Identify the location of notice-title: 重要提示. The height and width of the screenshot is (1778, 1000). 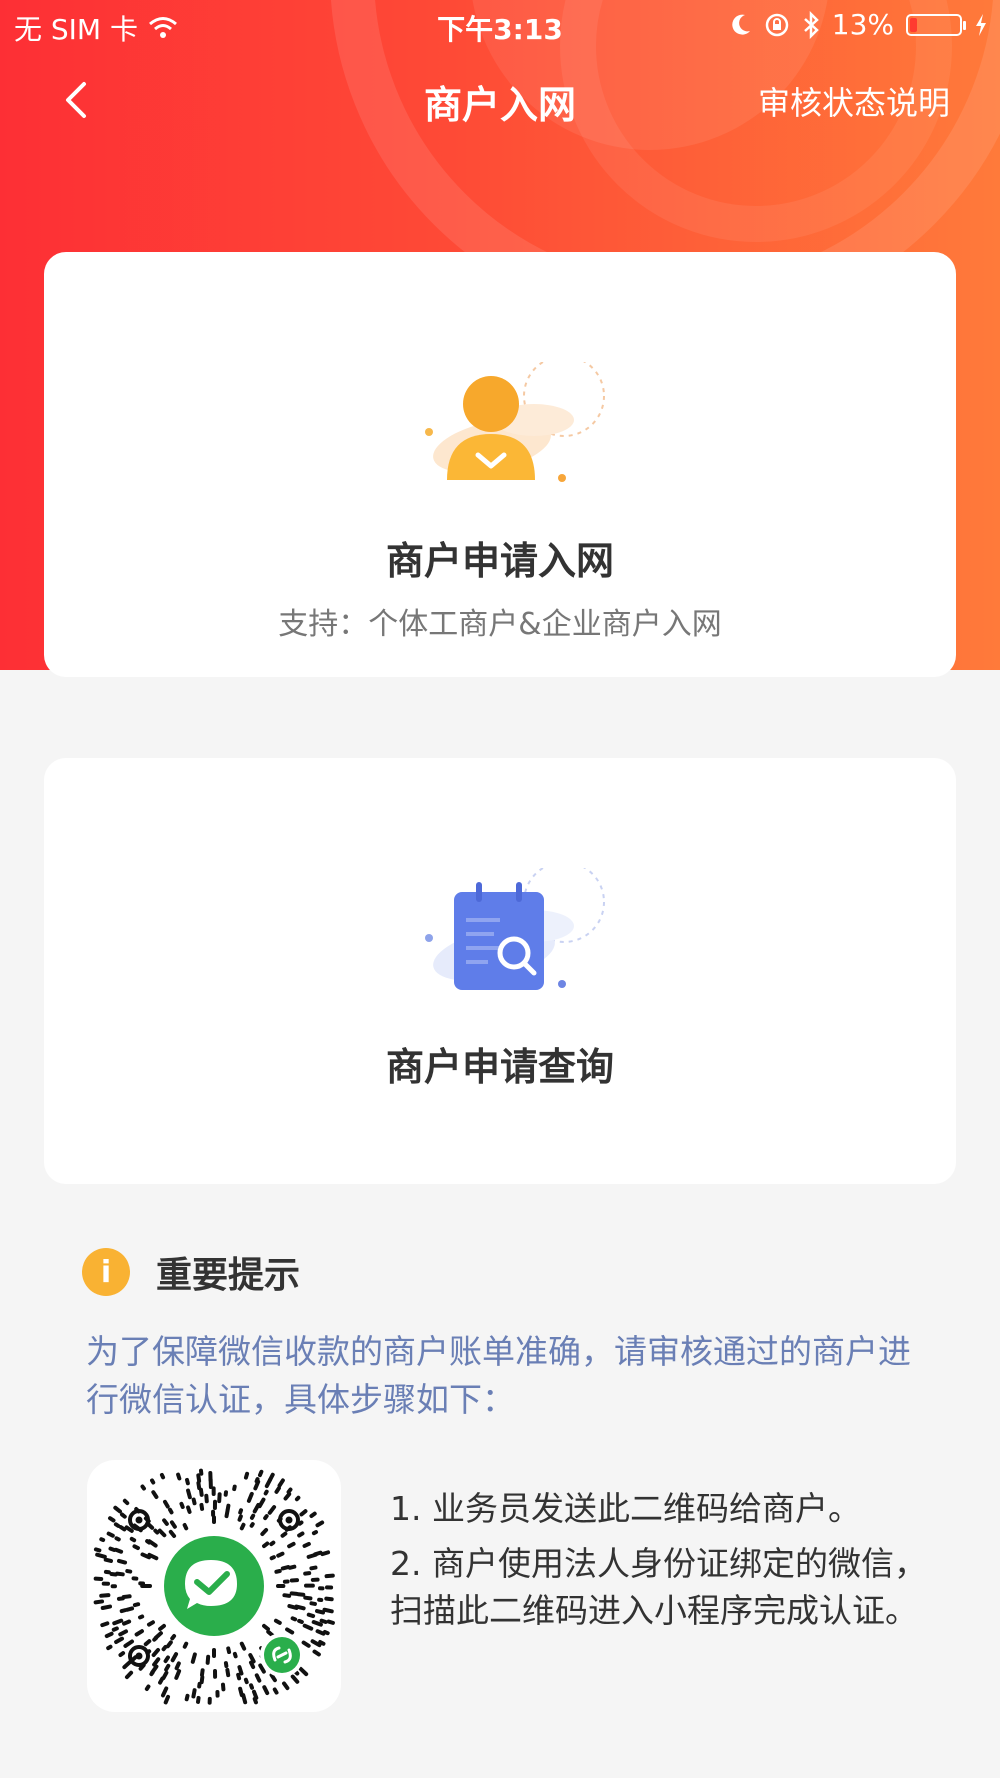
(228, 1275).